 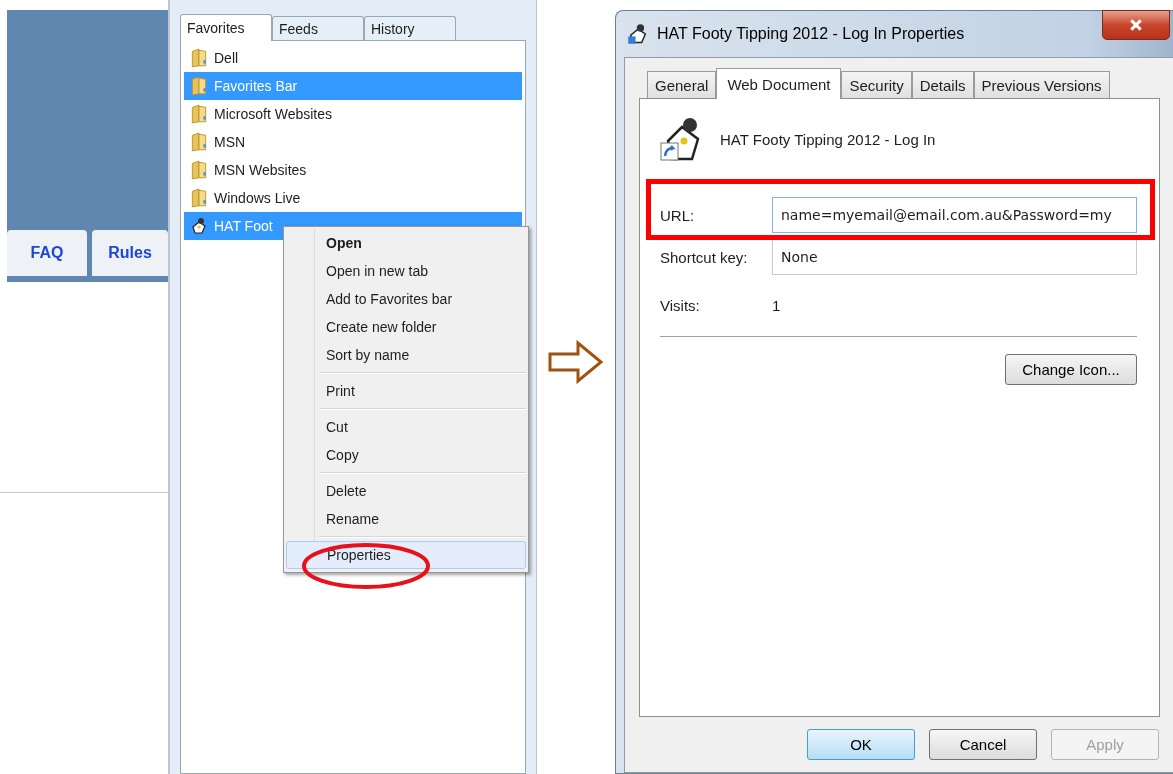 What do you see at coordinates (954, 257) in the screenshot?
I see `input-field: None` at bounding box center [954, 257].